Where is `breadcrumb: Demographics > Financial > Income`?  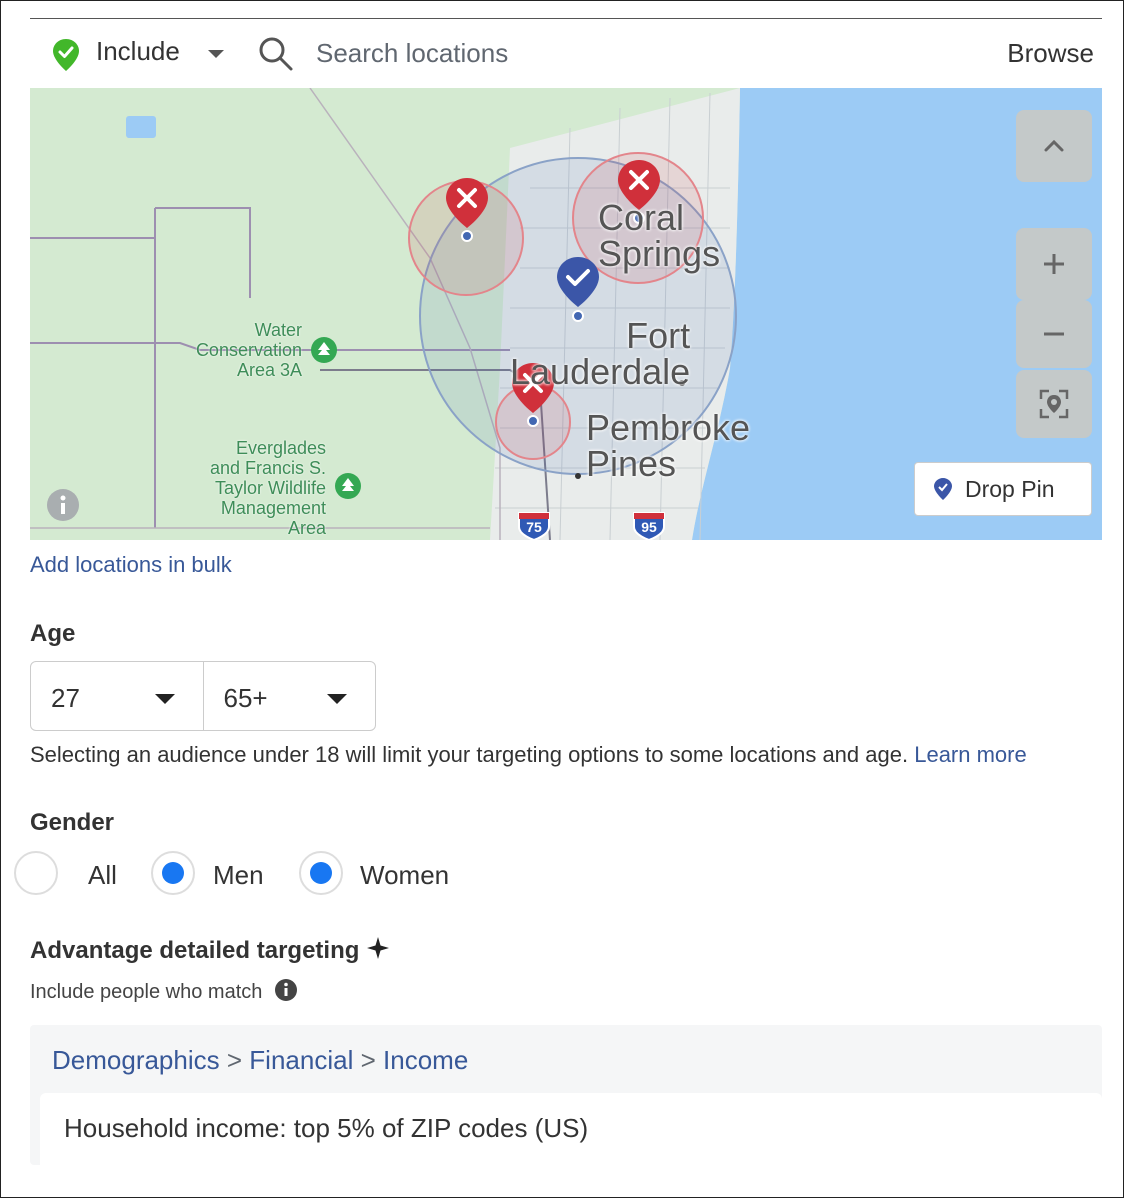
breadcrumb: Demographics > Financial > Income is located at coordinates (260, 1060).